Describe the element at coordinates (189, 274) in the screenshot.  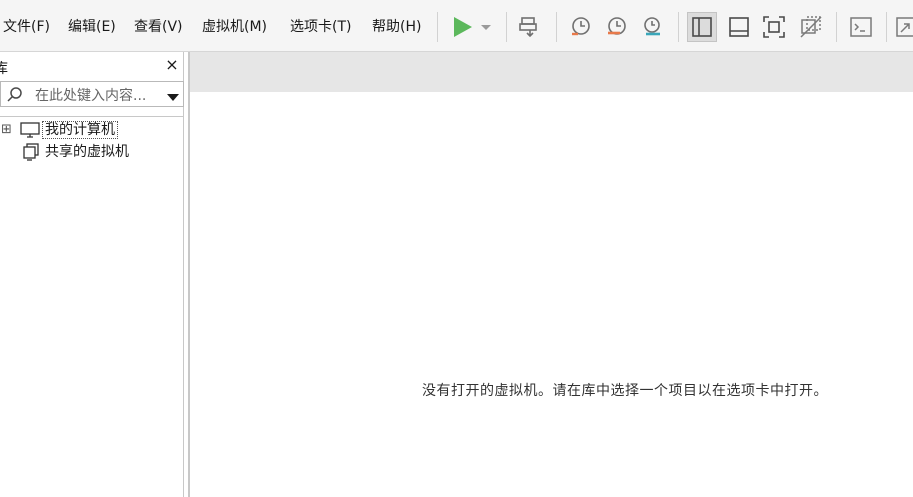
I see `panel-divider` at that location.